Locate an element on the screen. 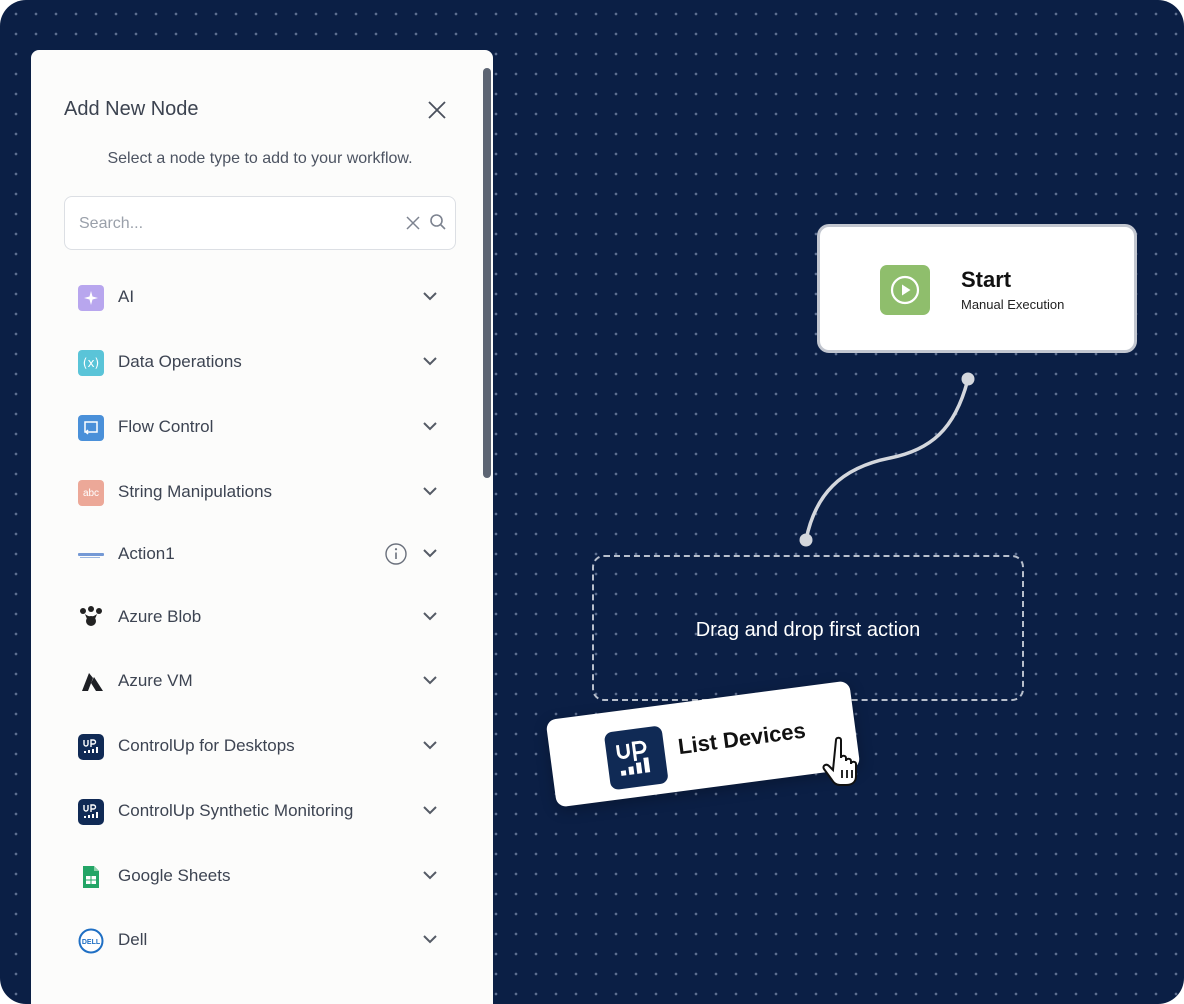 This screenshot has height=1004, width=1184. play-icon is located at coordinates (905, 290).